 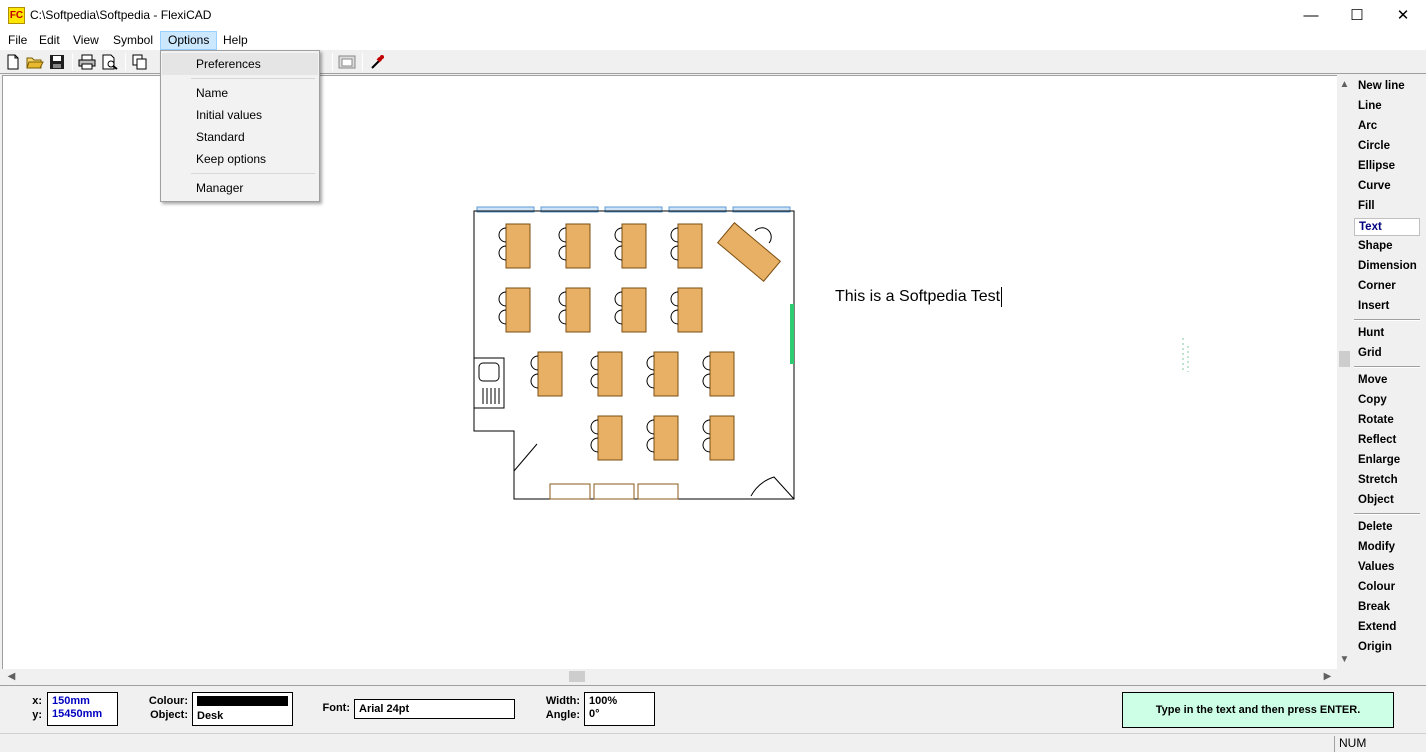 I want to click on cmd-delete: Delete, so click(x=1387, y=527).